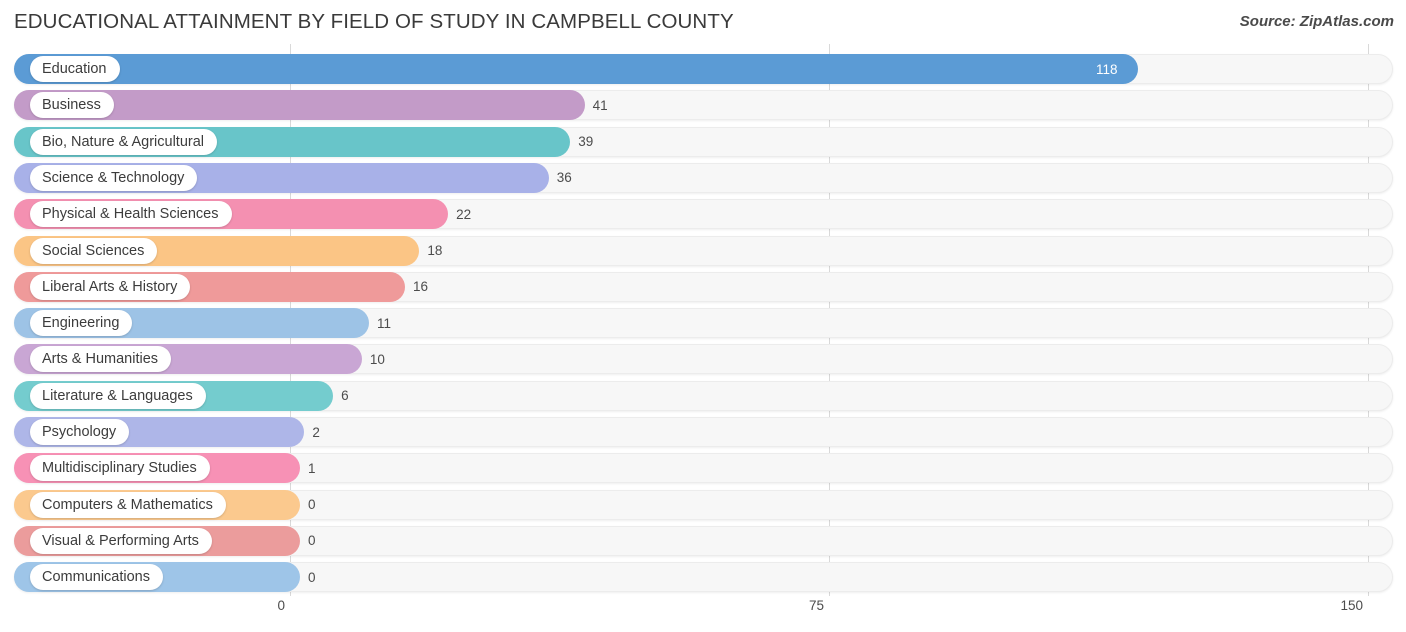  What do you see at coordinates (81, 323) in the screenshot?
I see `bar-category-label: Engineering` at bounding box center [81, 323].